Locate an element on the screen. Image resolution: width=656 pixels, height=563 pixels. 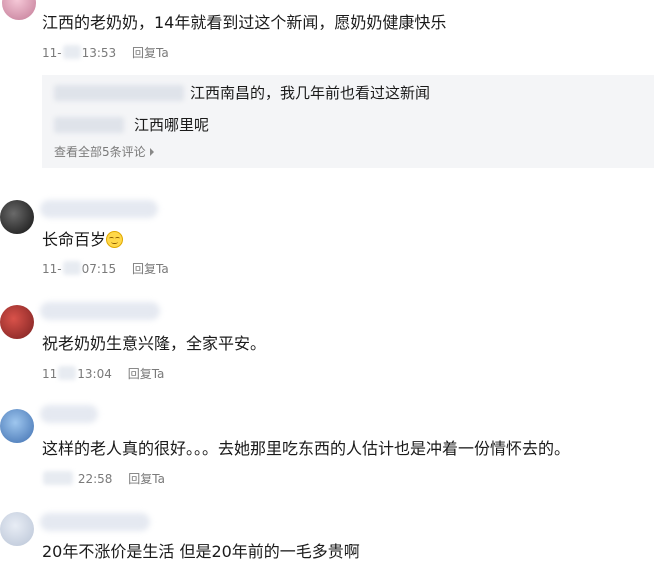
comment-content: 江西的老奶奶，14年就看到过这个新闻，愿奶奶健康快乐 is located at coordinates (244, 22).